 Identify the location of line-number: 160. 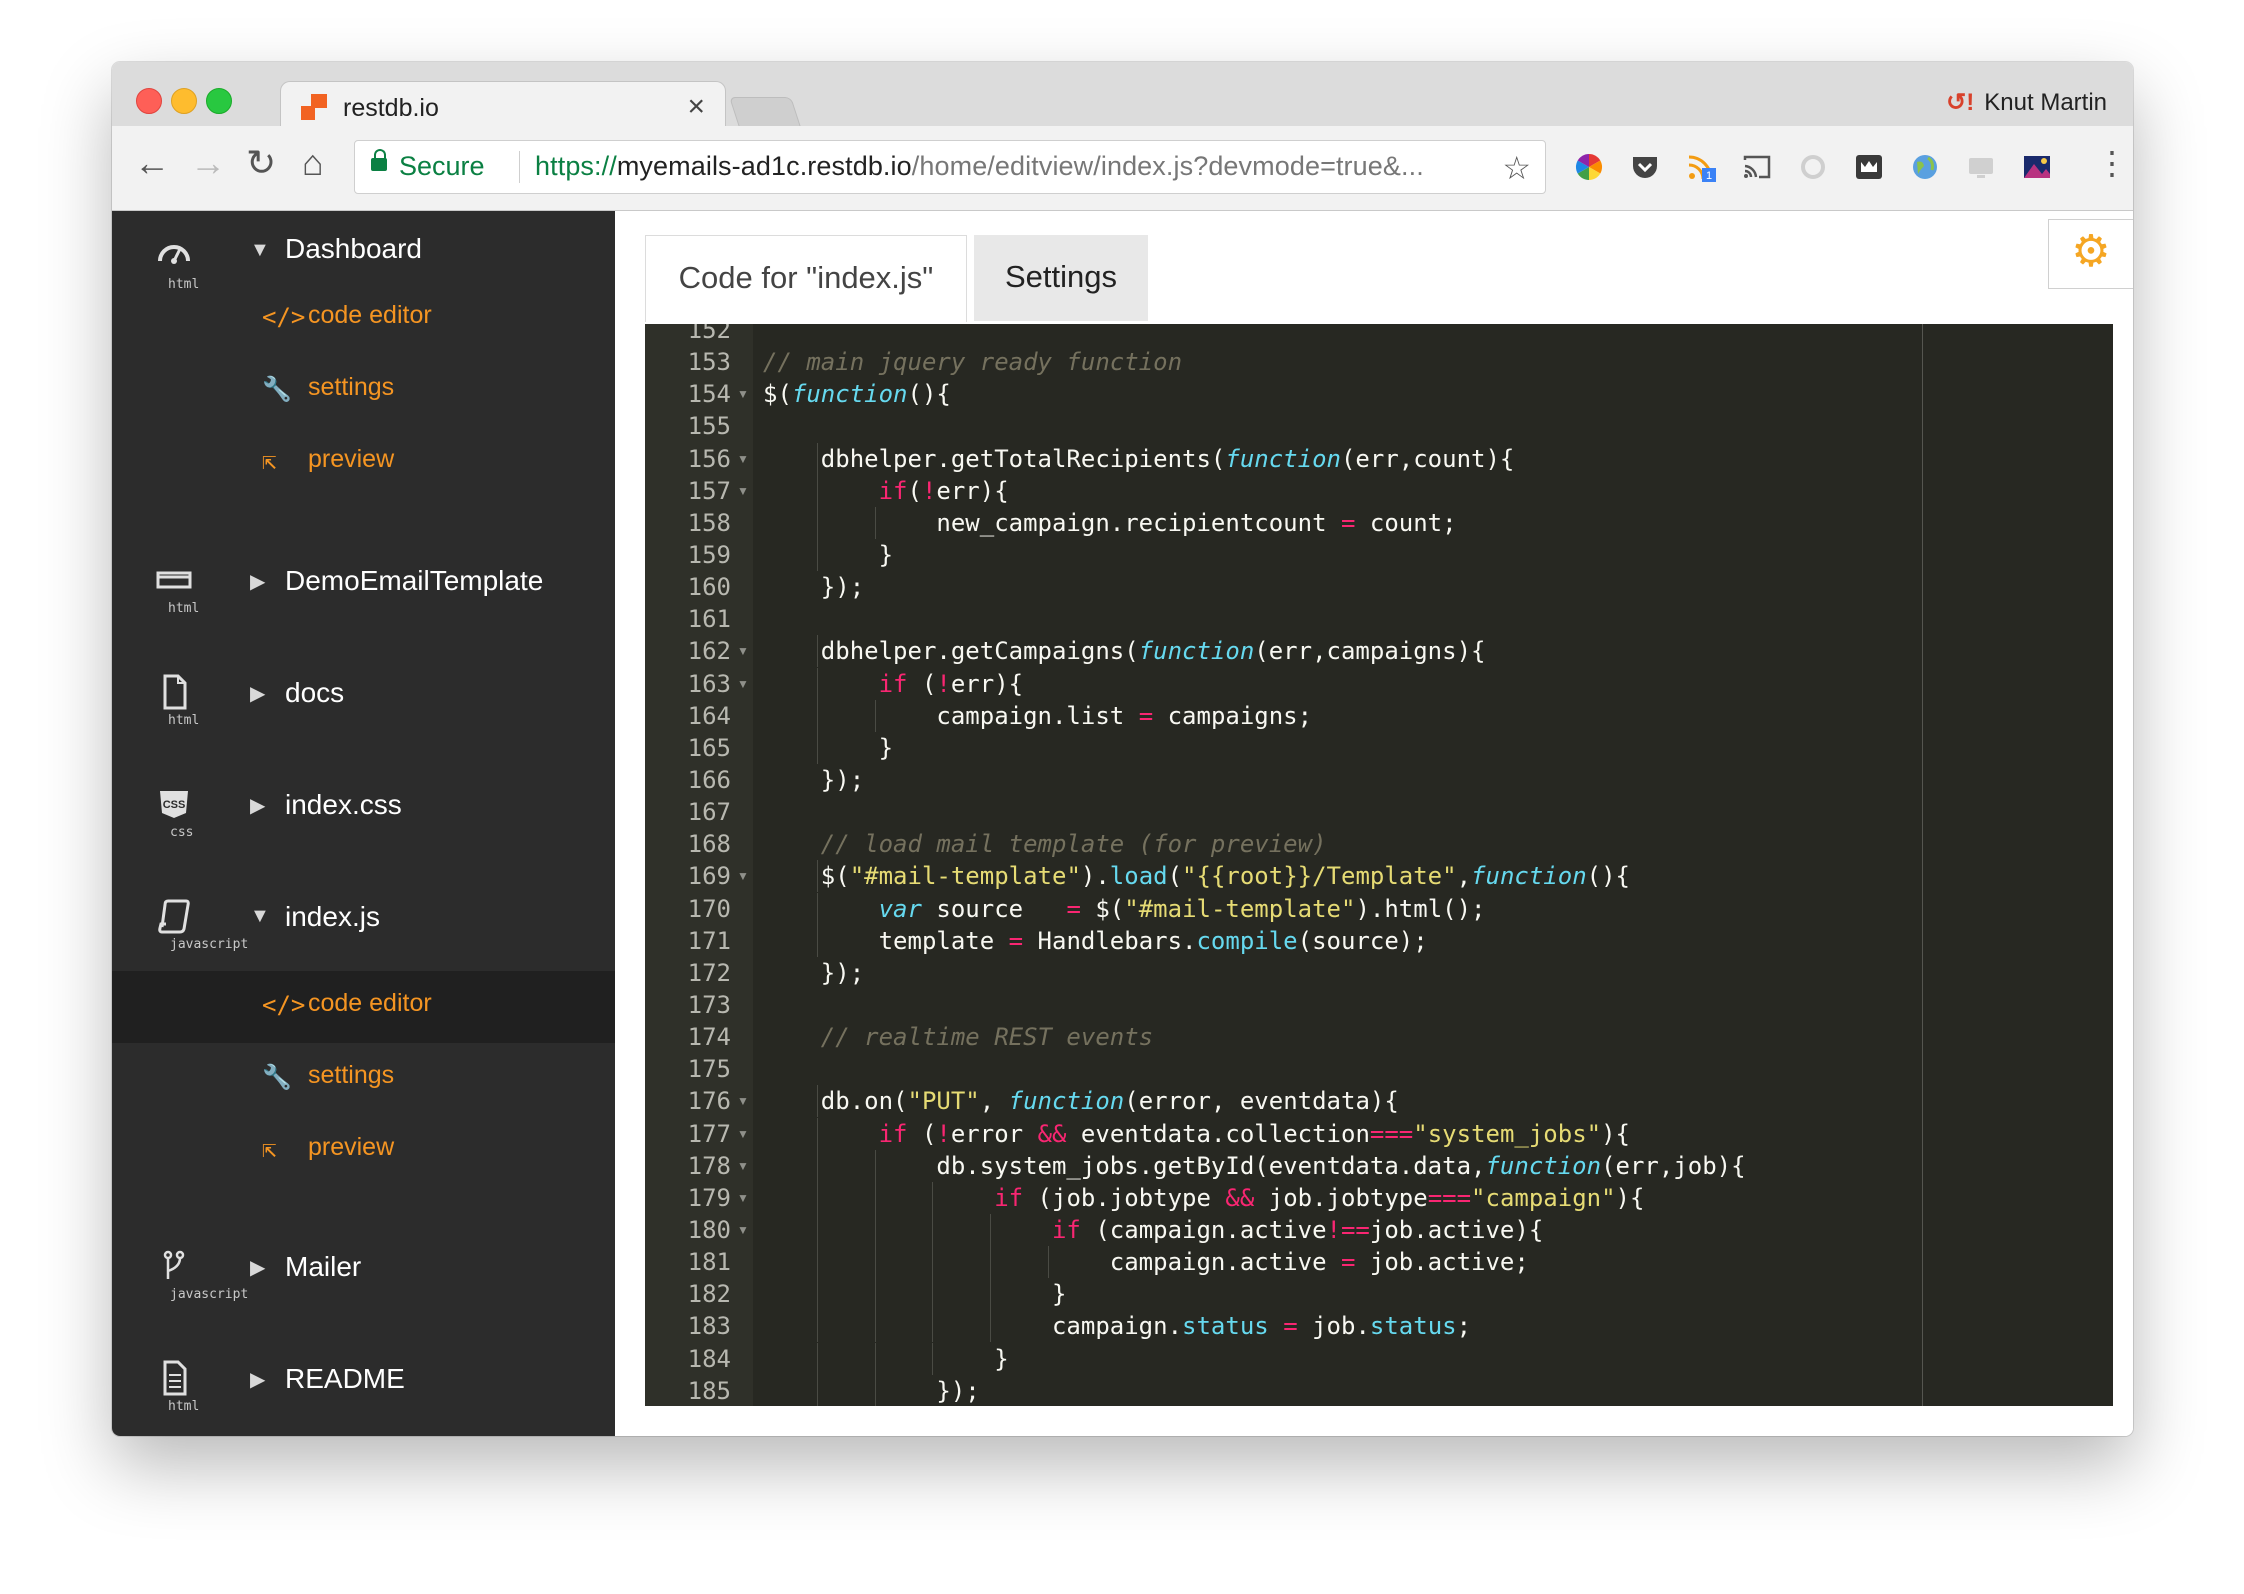
(709, 587).